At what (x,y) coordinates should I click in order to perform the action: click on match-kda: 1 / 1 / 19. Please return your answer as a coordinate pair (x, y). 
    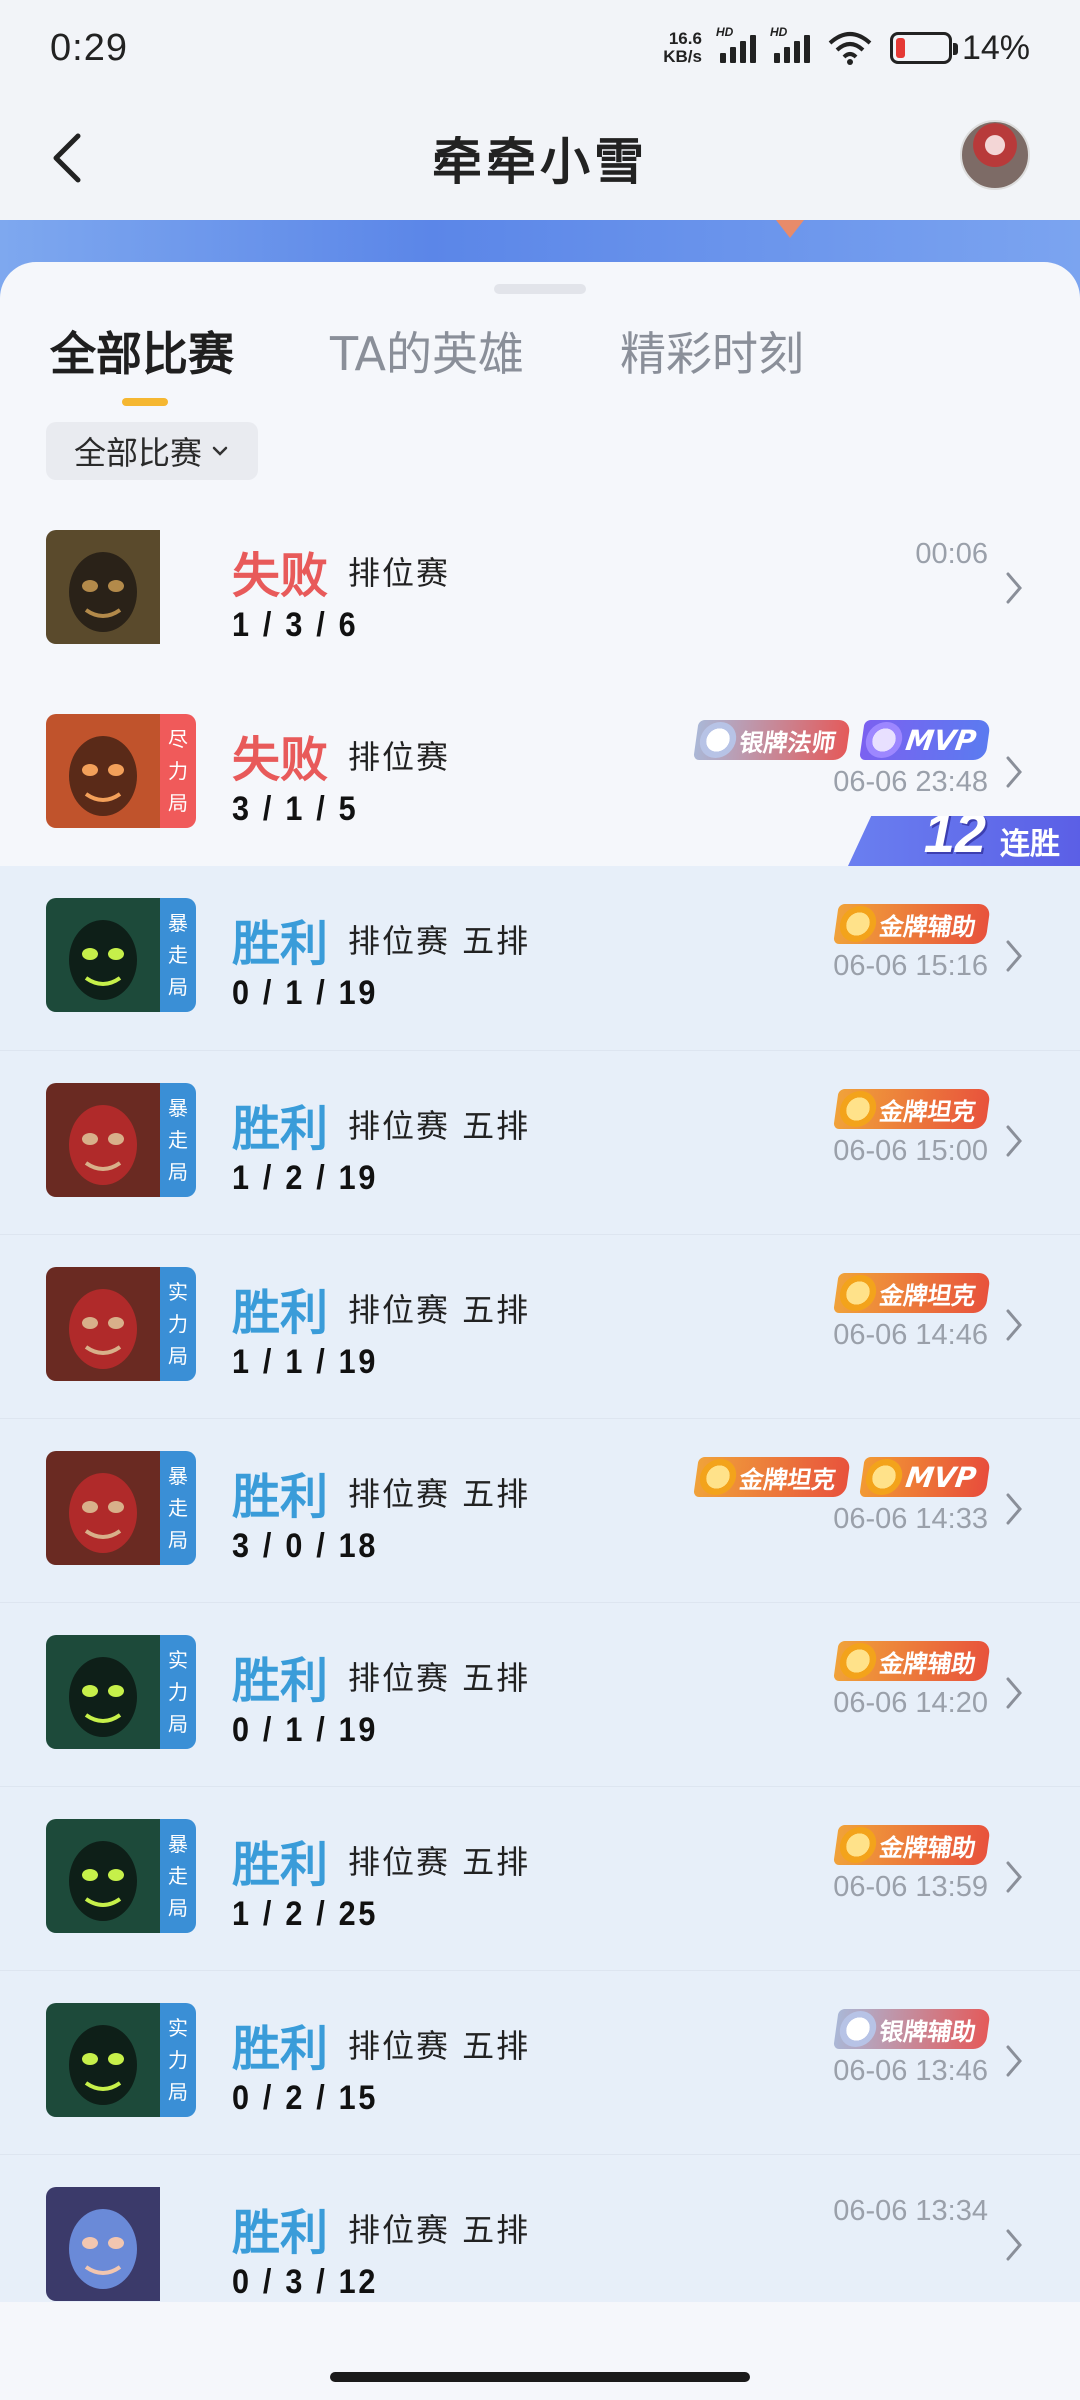
    Looking at the image, I should click on (305, 1362).